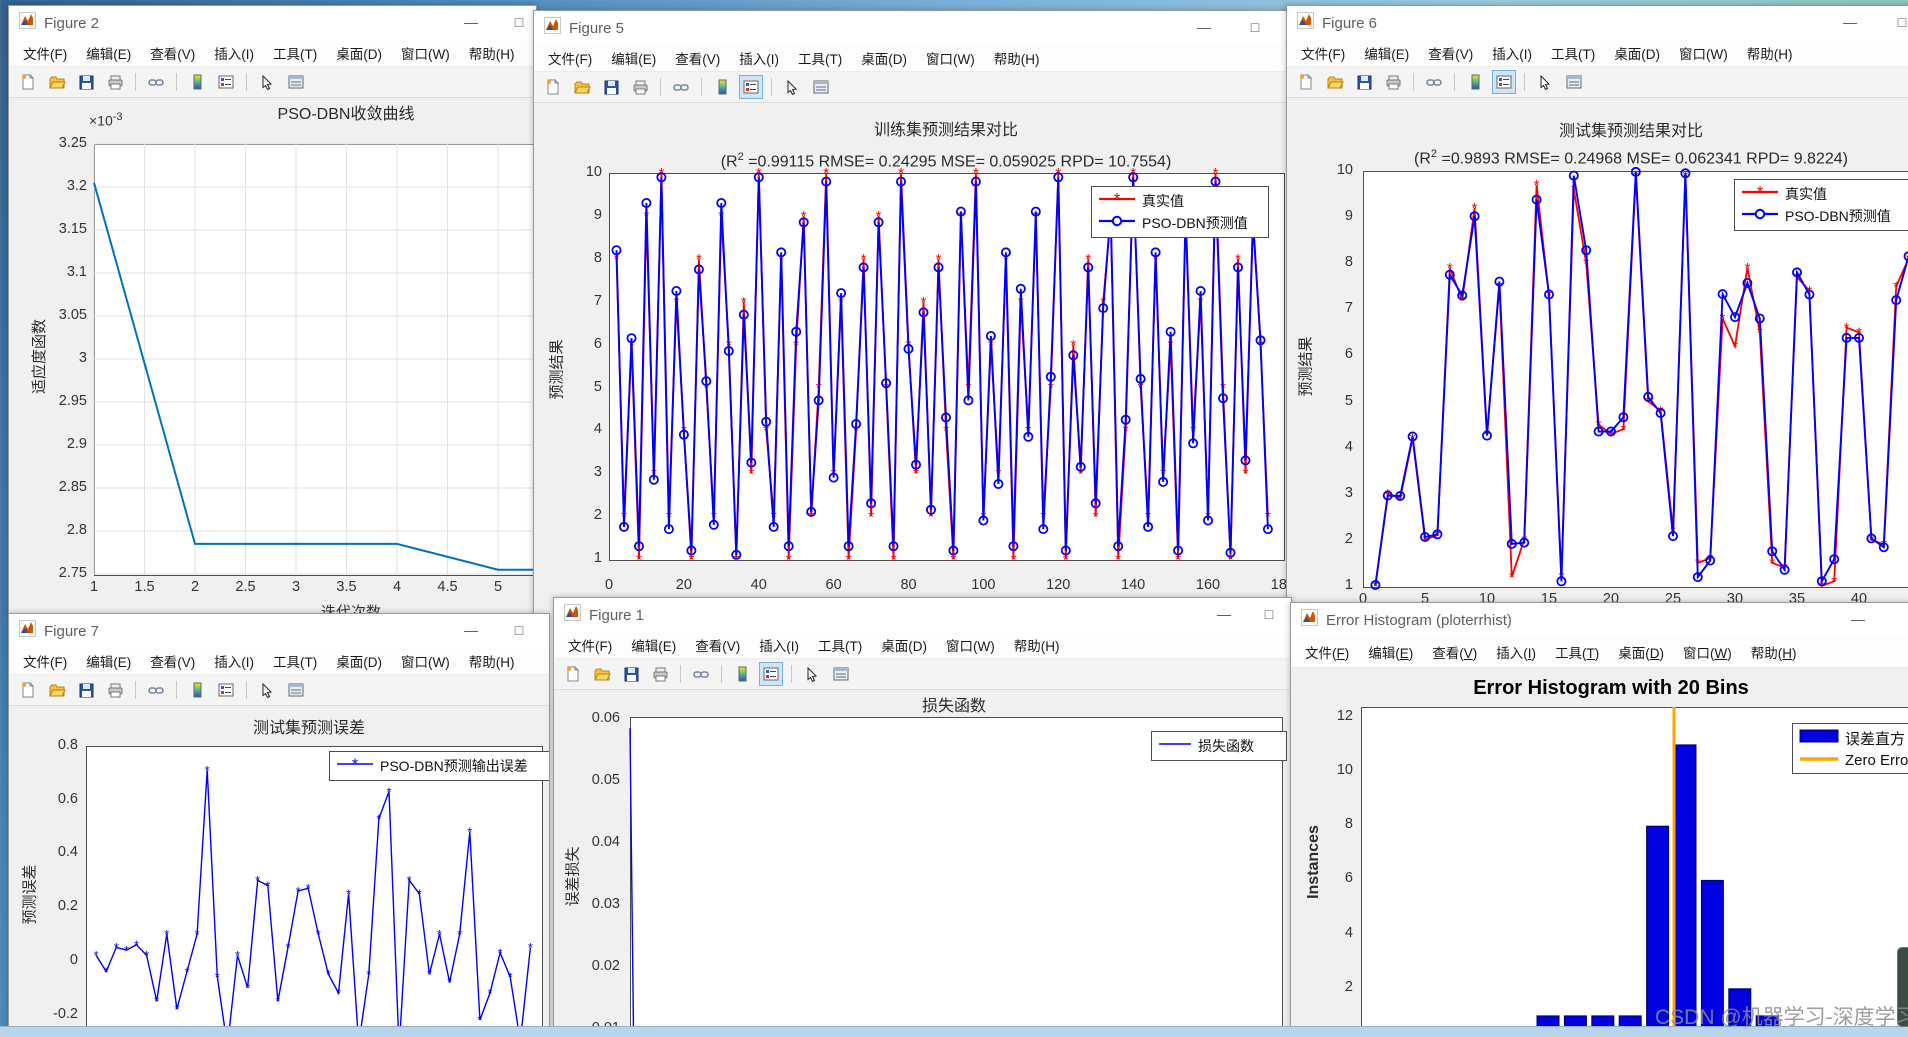 The width and height of the screenshot is (1908, 1037). I want to click on titlebar-figure-6: Figure 6 — □, so click(1597, 23).